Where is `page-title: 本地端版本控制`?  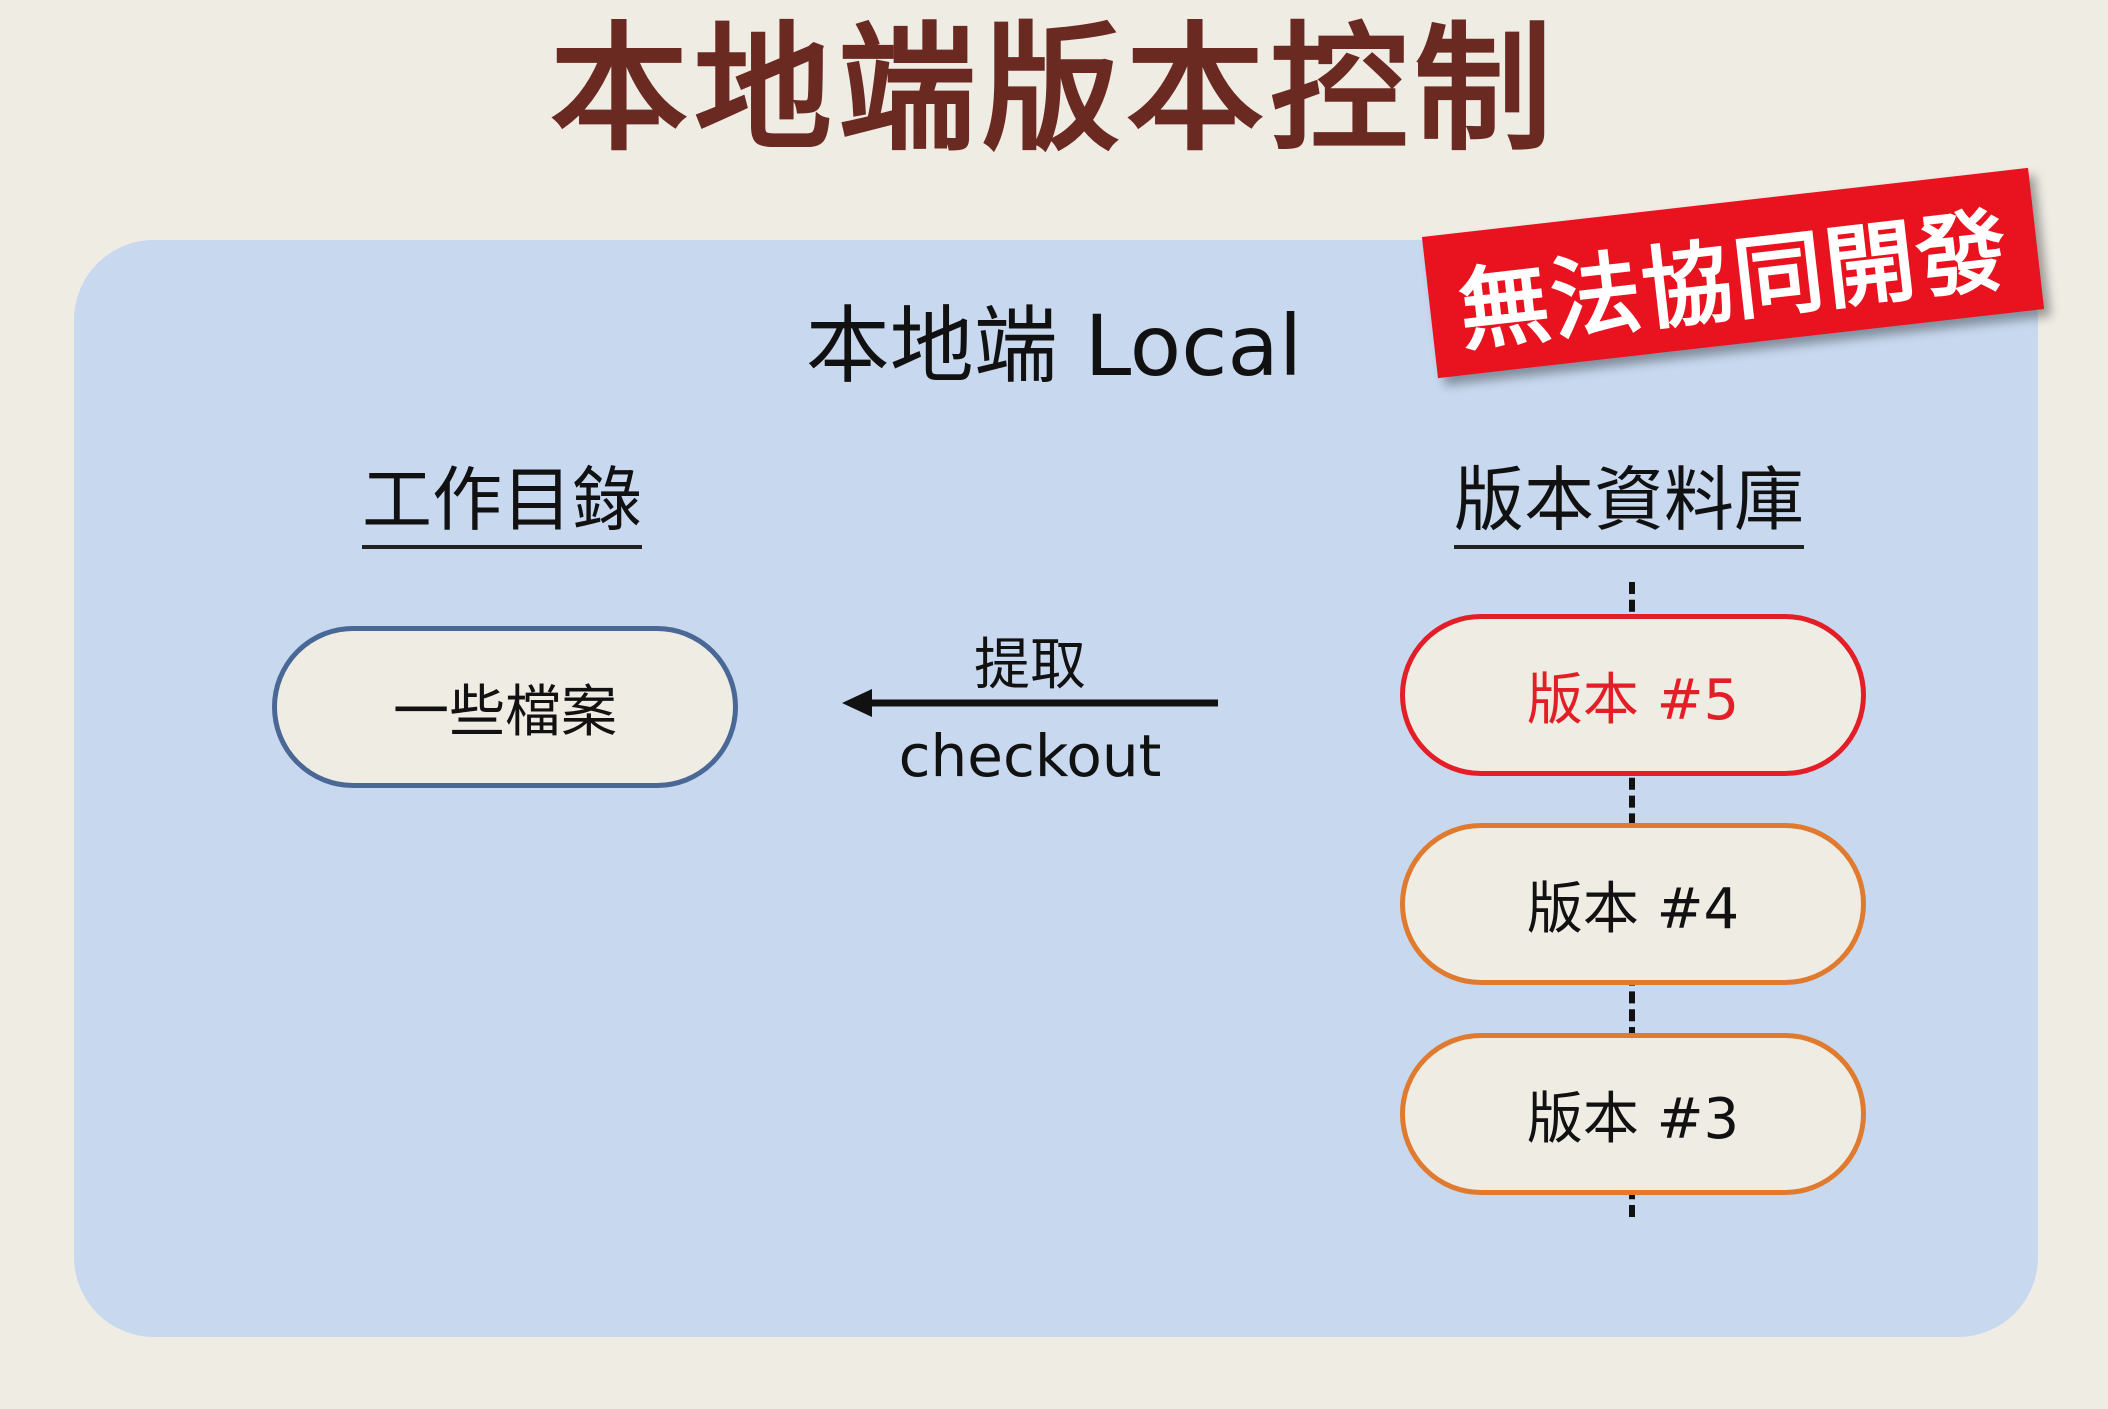 page-title: 本地端版本控制 is located at coordinates (1053, 89).